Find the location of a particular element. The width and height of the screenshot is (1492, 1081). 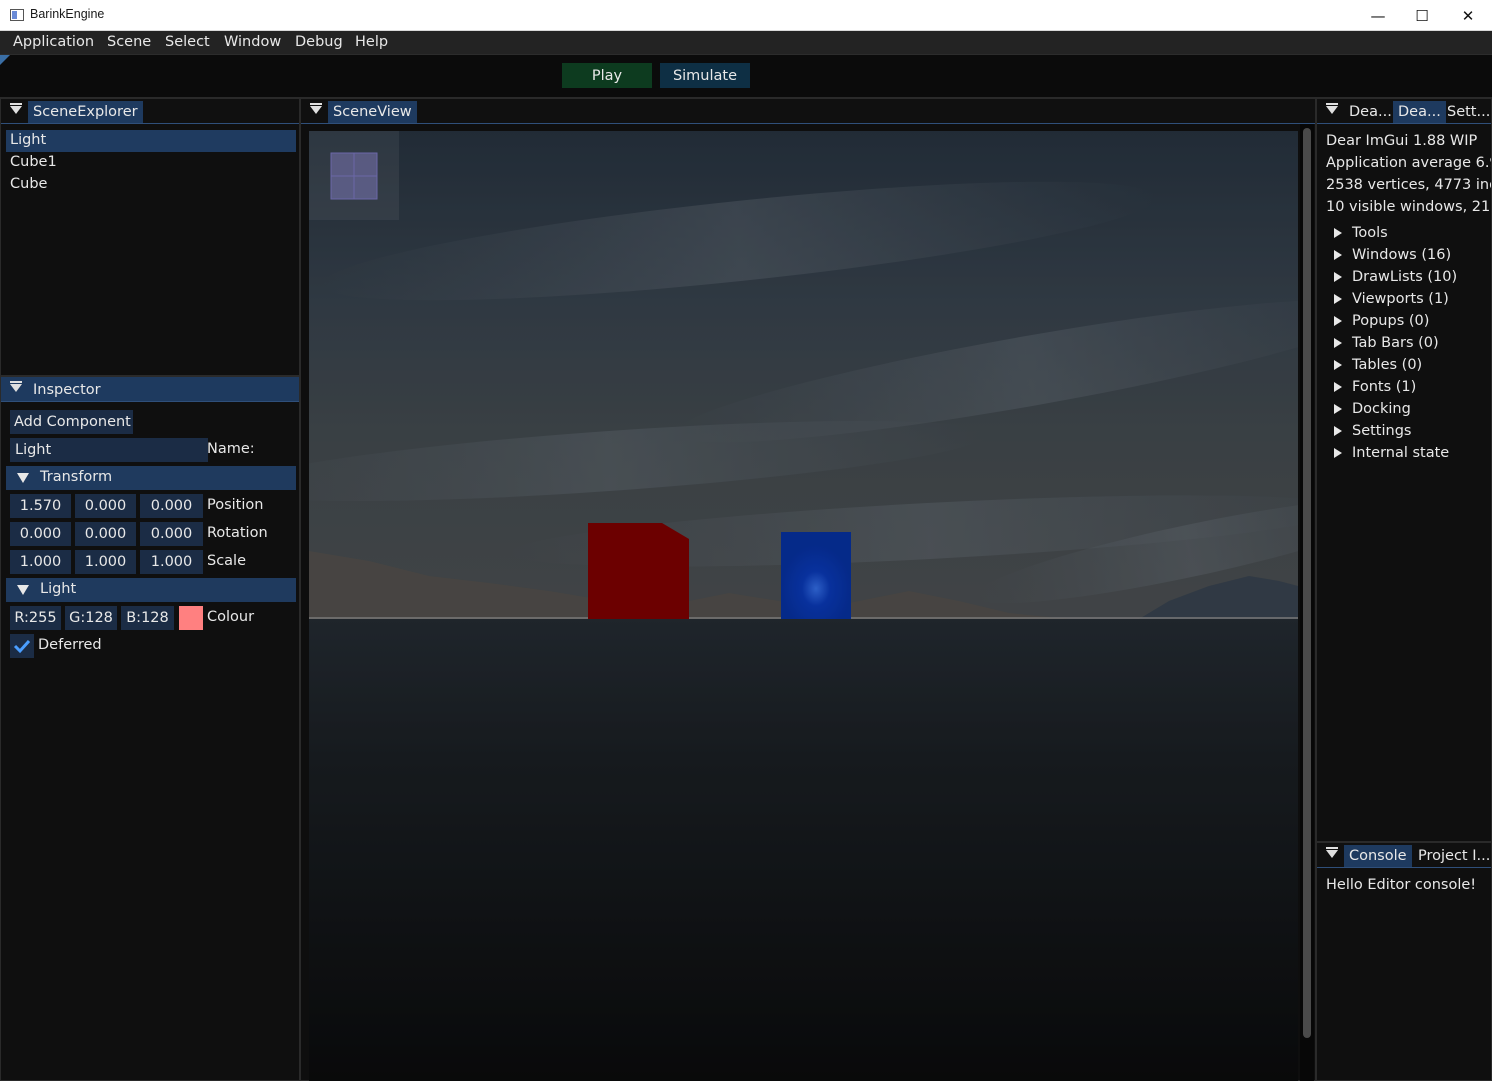

scale-x-field: 1.000 is located at coordinates (40, 562).